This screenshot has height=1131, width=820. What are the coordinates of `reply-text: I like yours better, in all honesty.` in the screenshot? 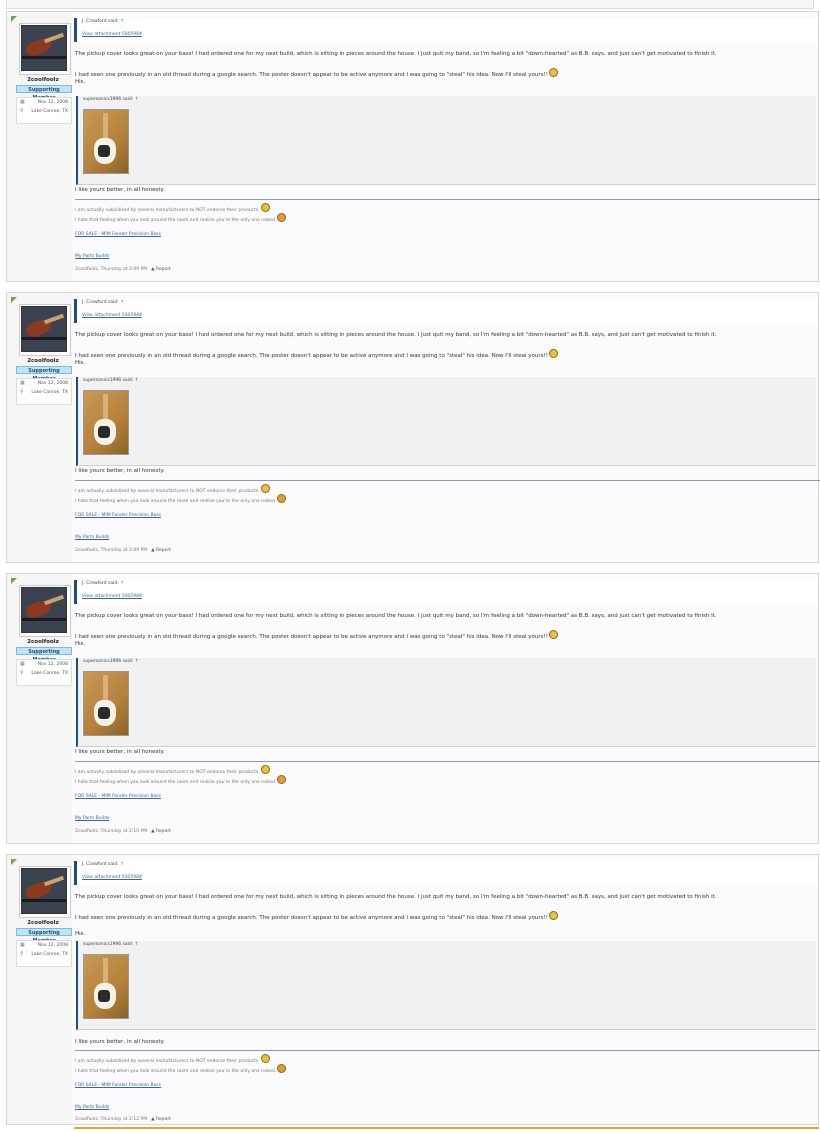 It's located at (120, 190).